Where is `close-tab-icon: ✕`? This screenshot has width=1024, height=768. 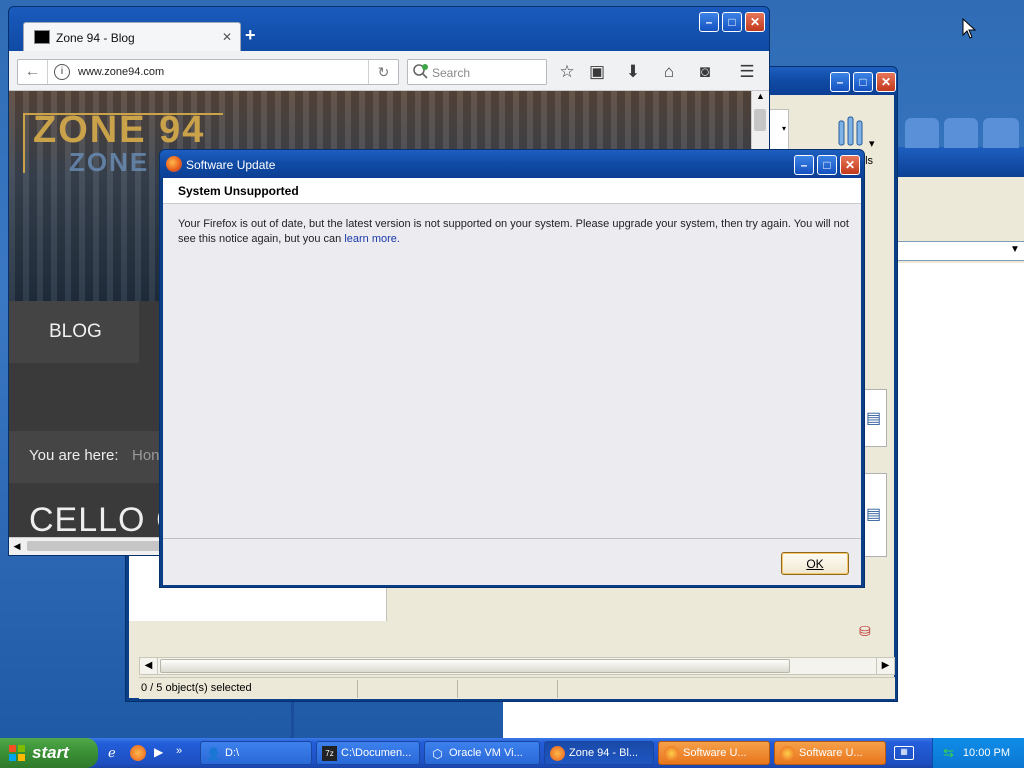 close-tab-icon: ✕ is located at coordinates (227, 37).